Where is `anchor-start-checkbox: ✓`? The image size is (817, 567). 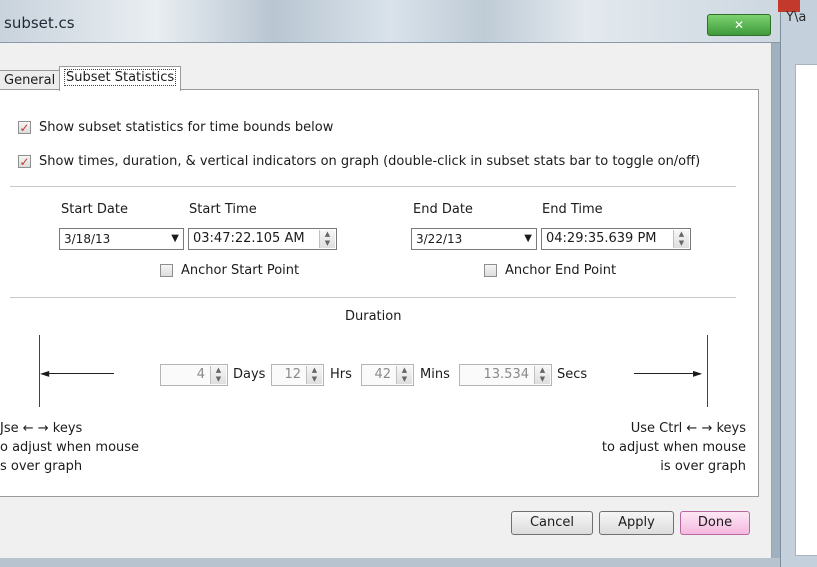 anchor-start-checkbox: ✓ is located at coordinates (166, 270).